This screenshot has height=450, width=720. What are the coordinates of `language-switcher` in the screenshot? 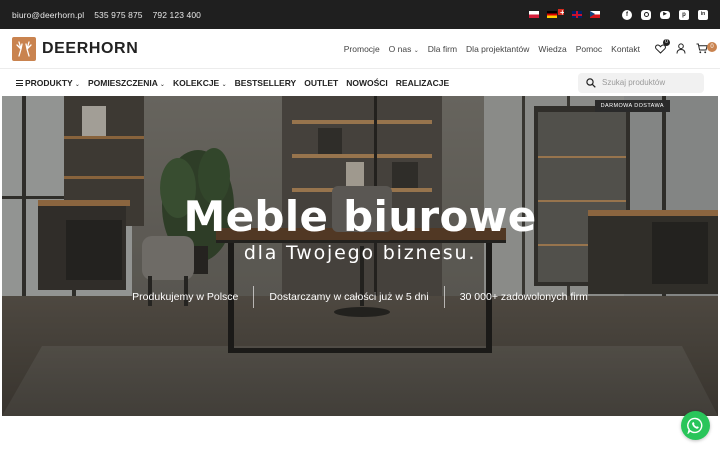 It's located at (564, 13).